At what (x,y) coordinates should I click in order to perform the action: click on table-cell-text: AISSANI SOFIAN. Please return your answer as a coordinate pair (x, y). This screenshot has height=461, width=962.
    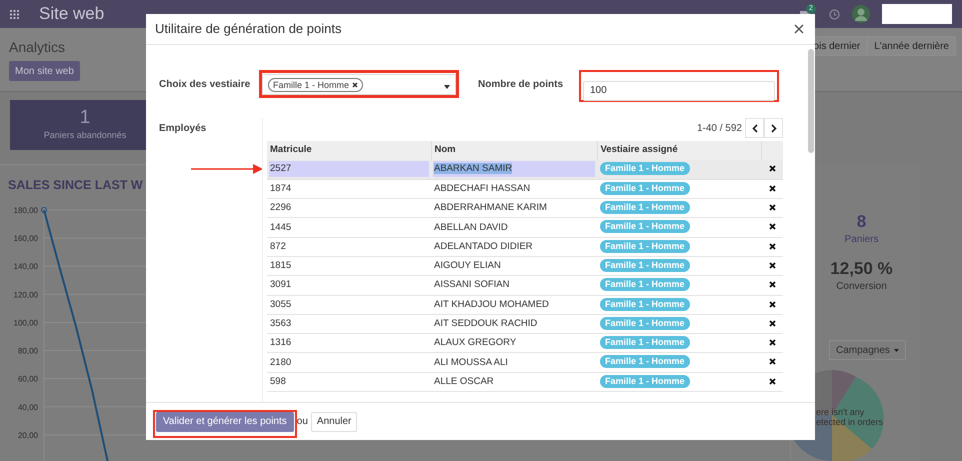
    Looking at the image, I should click on (471, 285).